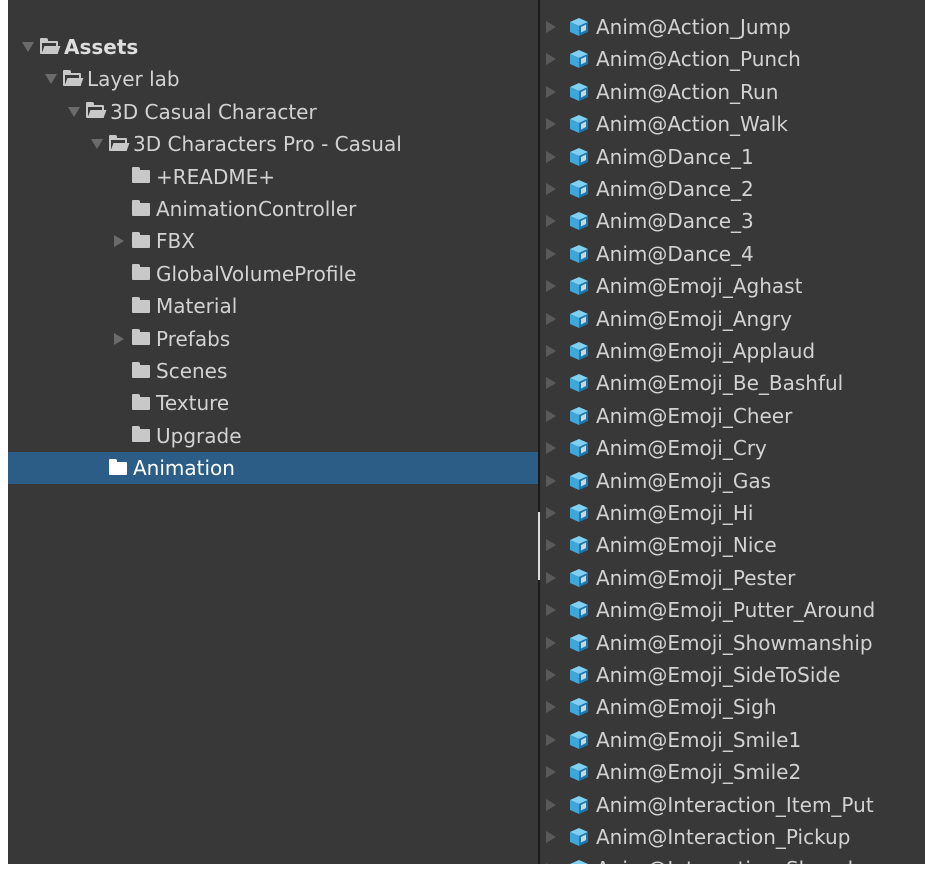 The width and height of the screenshot is (925, 871). What do you see at coordinates (736, 610) in the screenshot?
I see `asset-item-label: Anim@Emoji_Putter_Around` at bounding box center [736, 610].